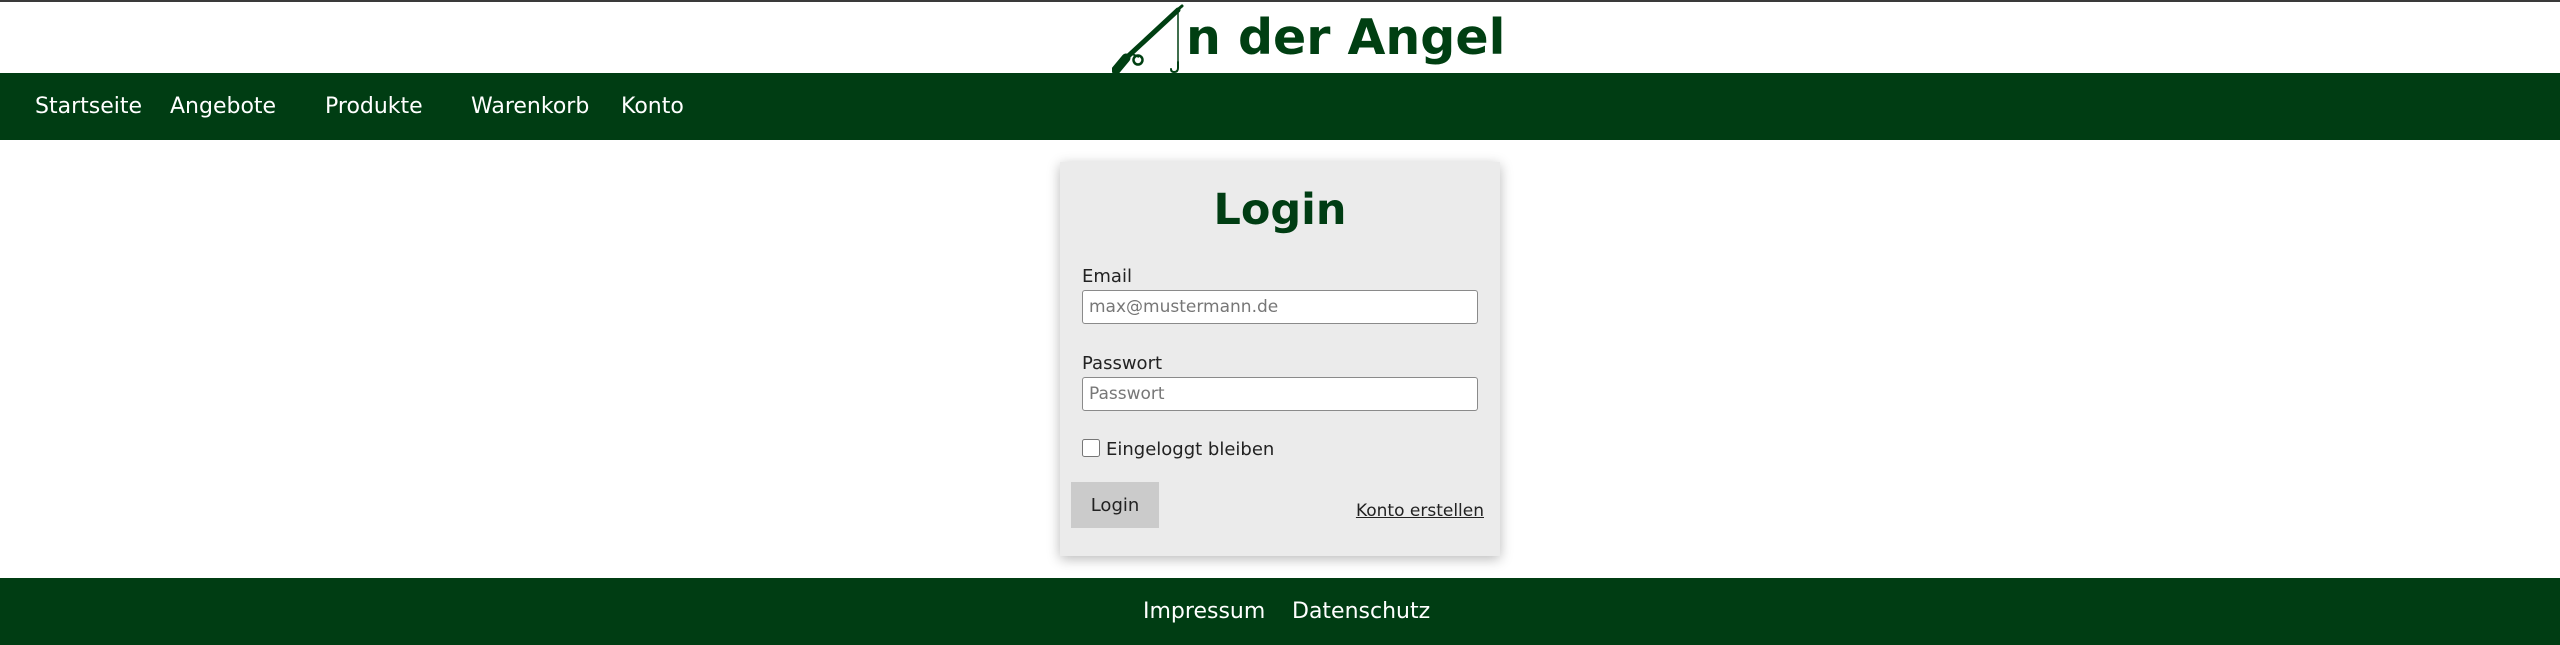  What do you see at coordinates (1280, 611) in the screenshot?
I see `site-footer: Impressum Datenschutz` at bounding box center [1280, 611].